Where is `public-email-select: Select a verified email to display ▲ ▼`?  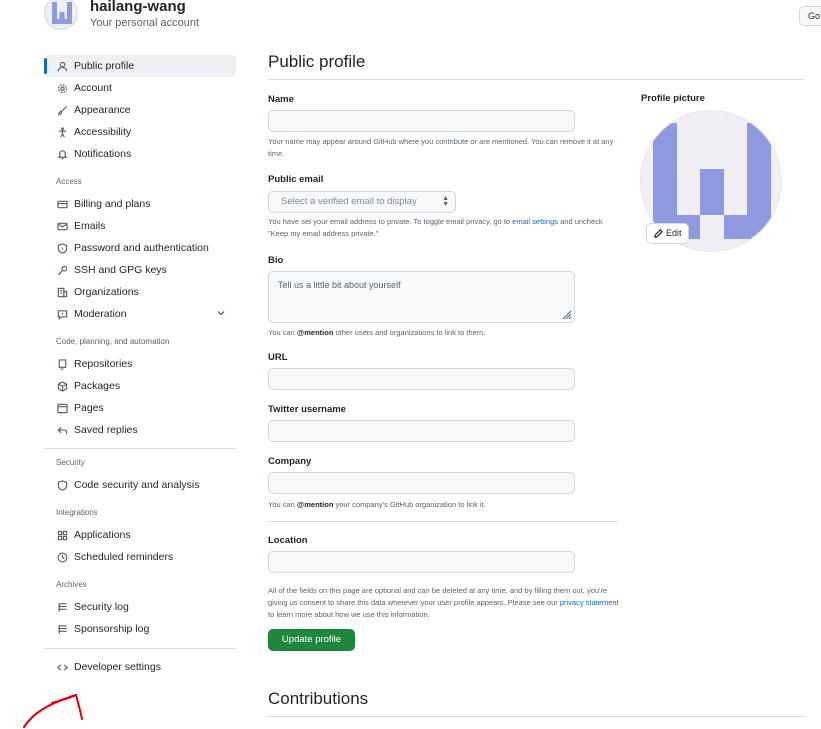
public-email-select: Select a verified email to display ▲ ▼ is located at coordinates (362, 202).